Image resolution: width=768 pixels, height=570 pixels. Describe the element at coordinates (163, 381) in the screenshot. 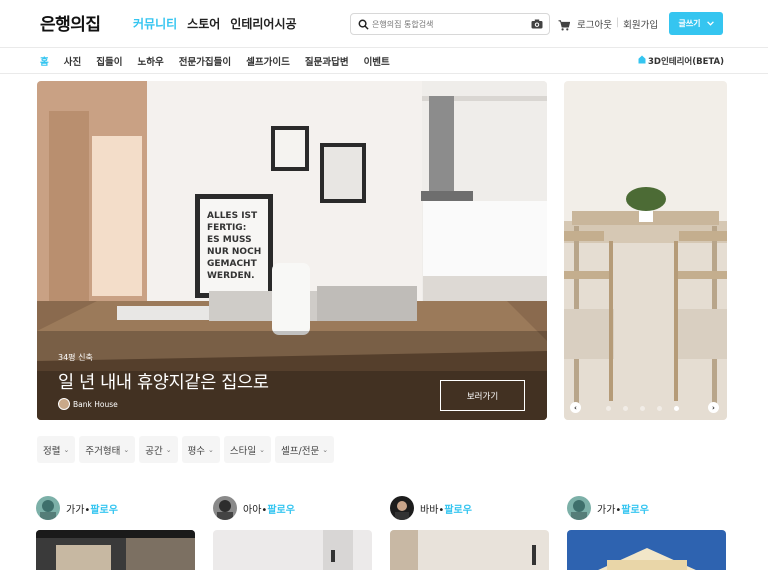

I see `hero-title: 일 년 내내 휴양지같은 집으로` at that location.